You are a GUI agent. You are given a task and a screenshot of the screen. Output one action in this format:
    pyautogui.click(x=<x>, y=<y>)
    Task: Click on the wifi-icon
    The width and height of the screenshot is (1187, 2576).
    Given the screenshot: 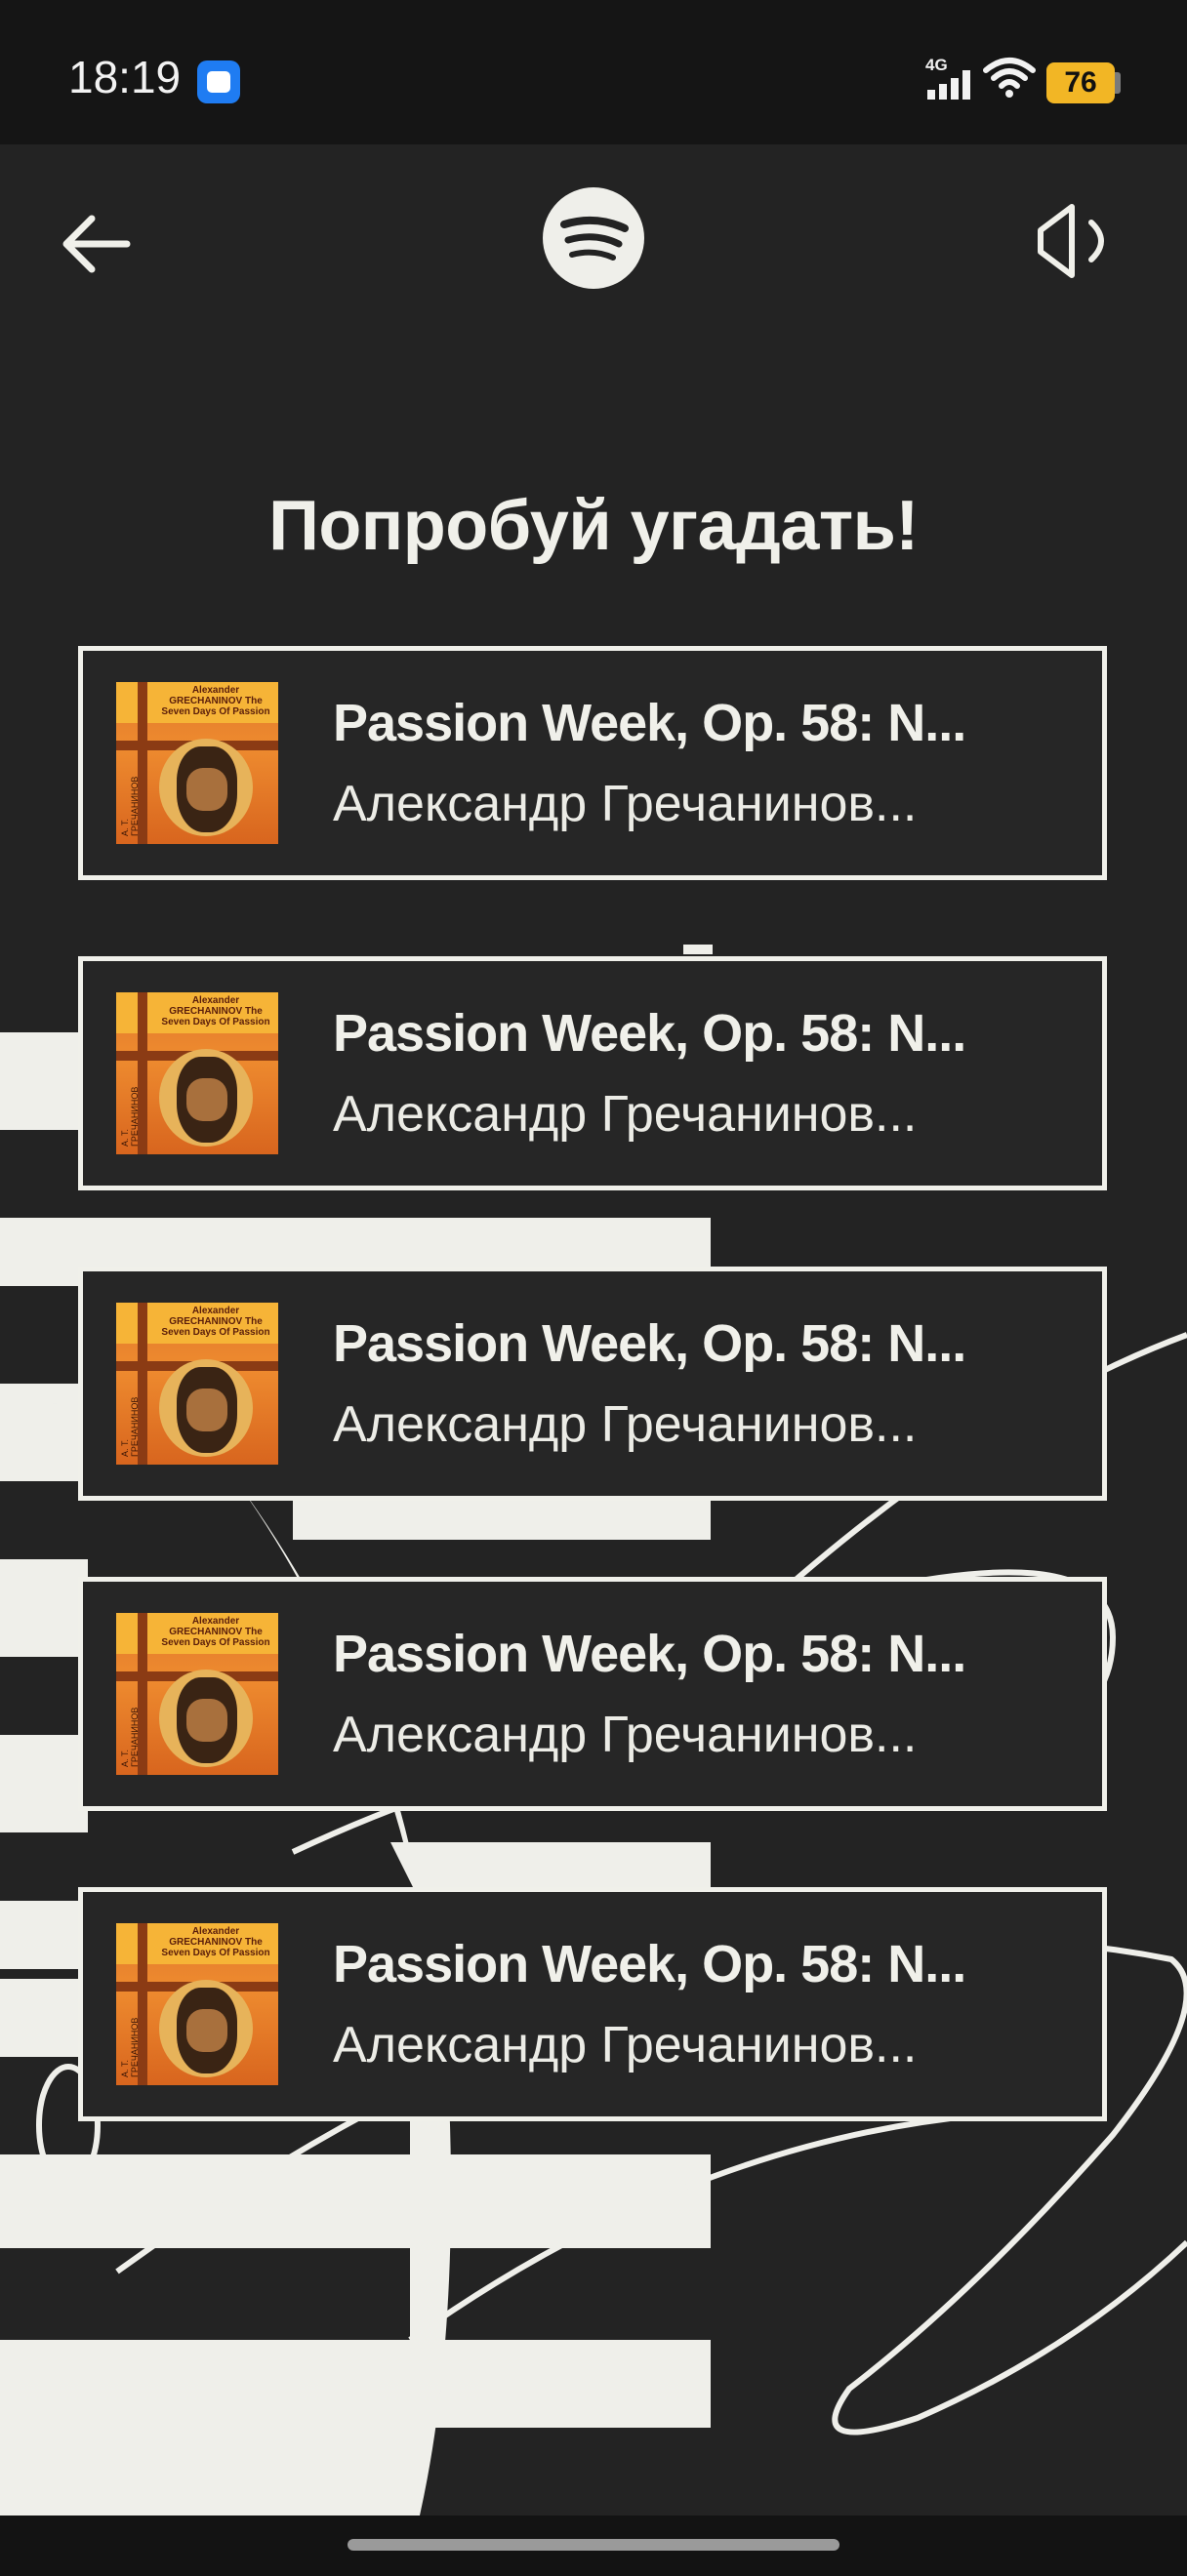 What is the action you would take?
    pyautogui.click(x=1009, y=78)
    